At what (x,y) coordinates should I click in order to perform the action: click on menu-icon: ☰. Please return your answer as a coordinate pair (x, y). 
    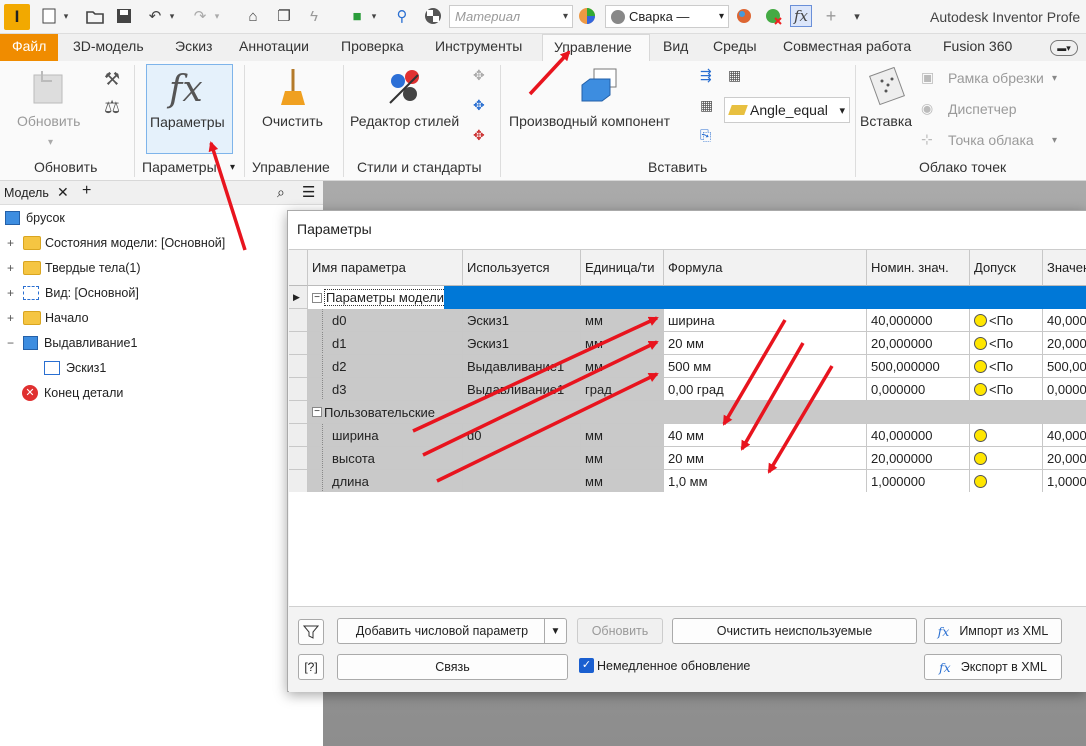
    Looking at the image, I should click on (308, 192).